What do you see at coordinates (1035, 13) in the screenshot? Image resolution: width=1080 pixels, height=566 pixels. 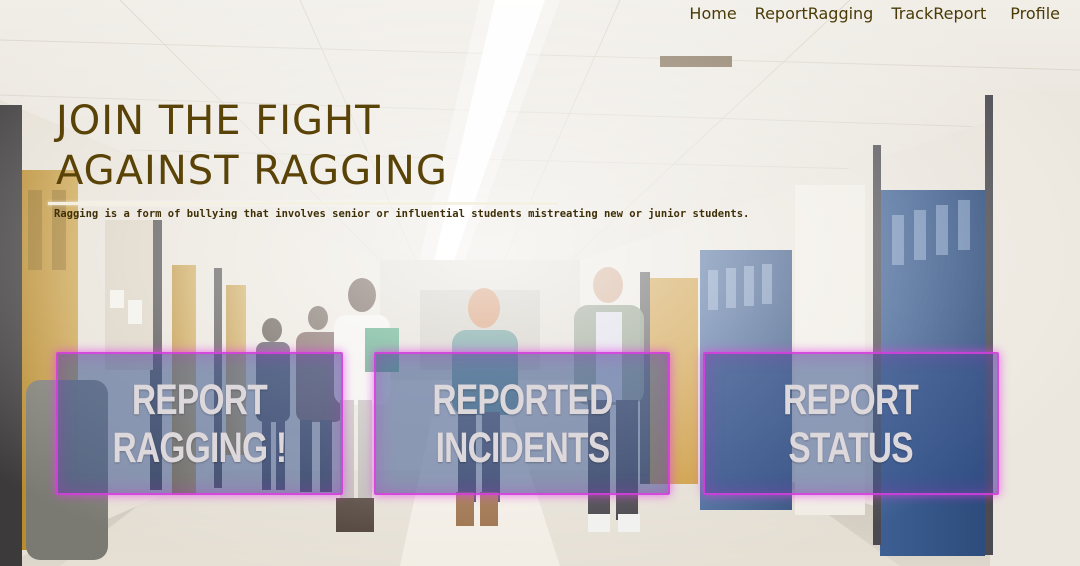 I see `nav-profile-link: Profile` at bounding box center [1035, 13].